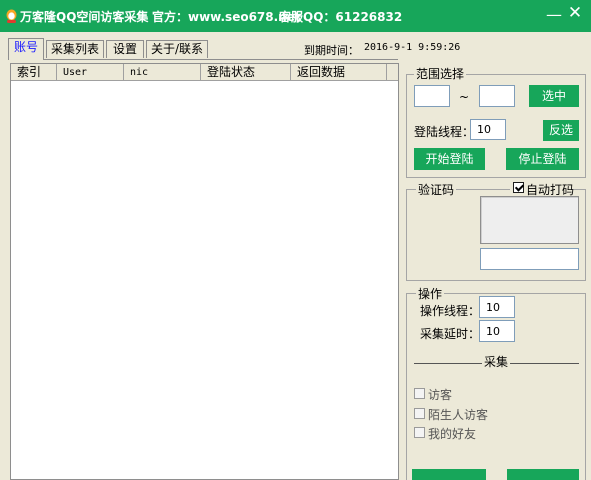 This screenshot has width=591, height=480. What do you see at coordinates (331, 50) in the screenshot?
I see `expire-time-label: 到期时间：` at bounding box center [331, 50].